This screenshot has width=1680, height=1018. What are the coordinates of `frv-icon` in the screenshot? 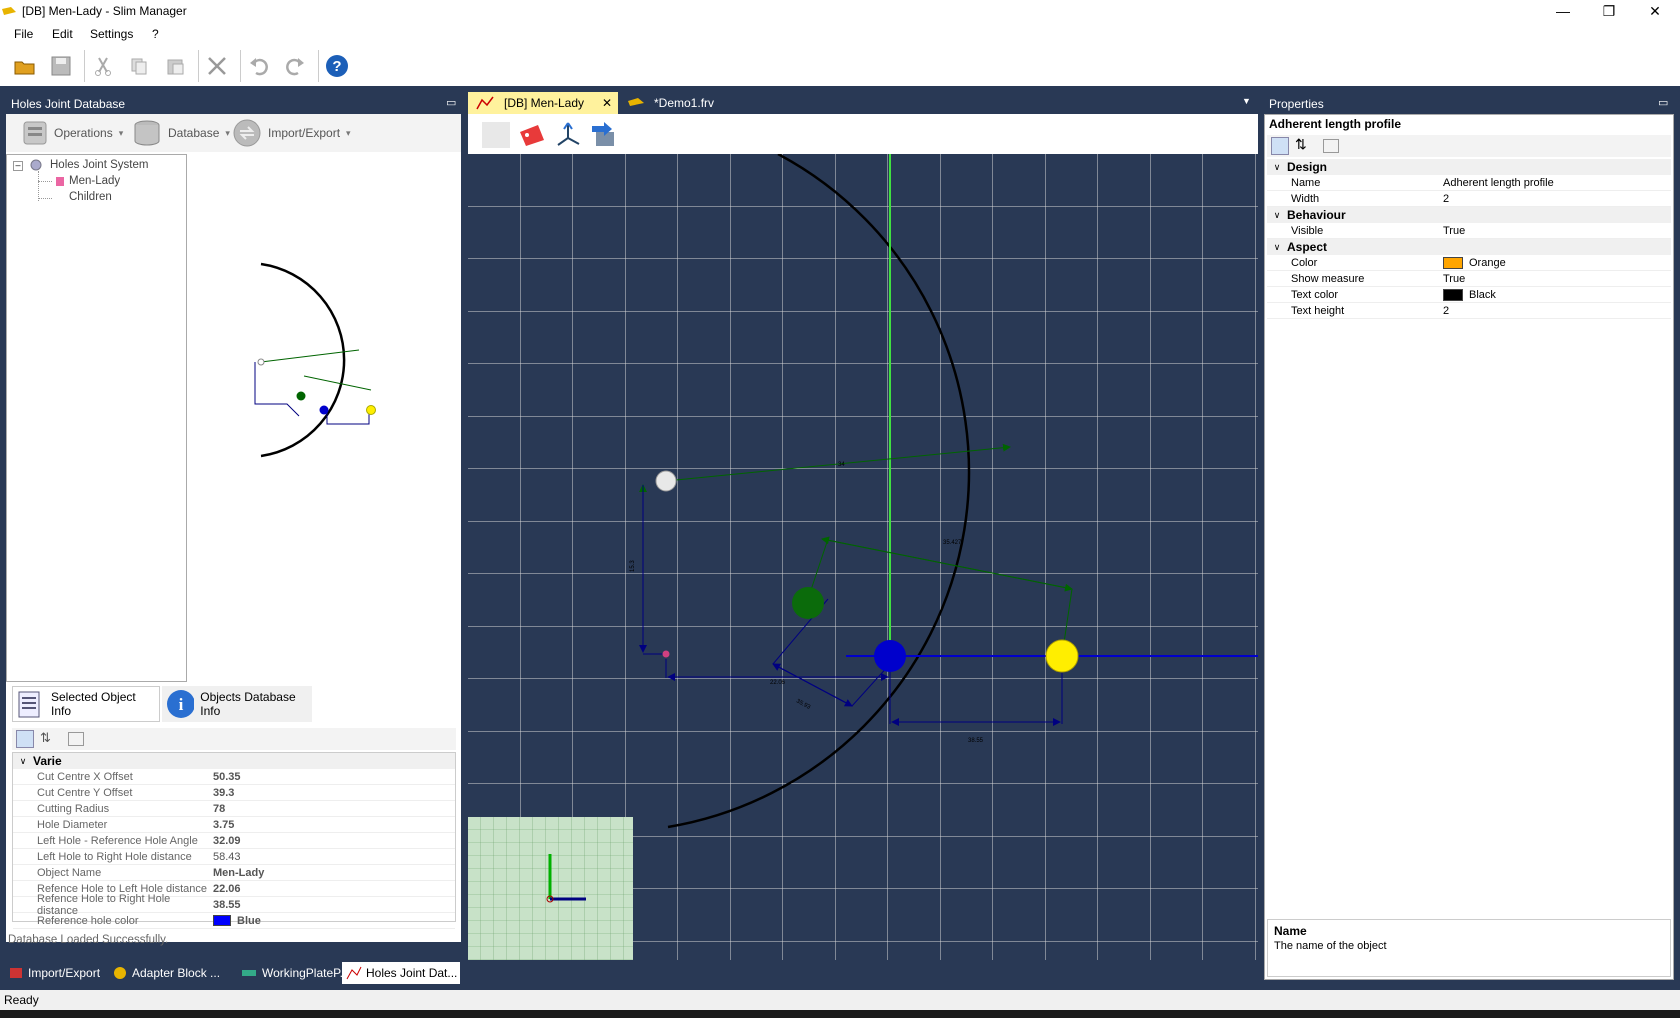 It's located at (636, 102).